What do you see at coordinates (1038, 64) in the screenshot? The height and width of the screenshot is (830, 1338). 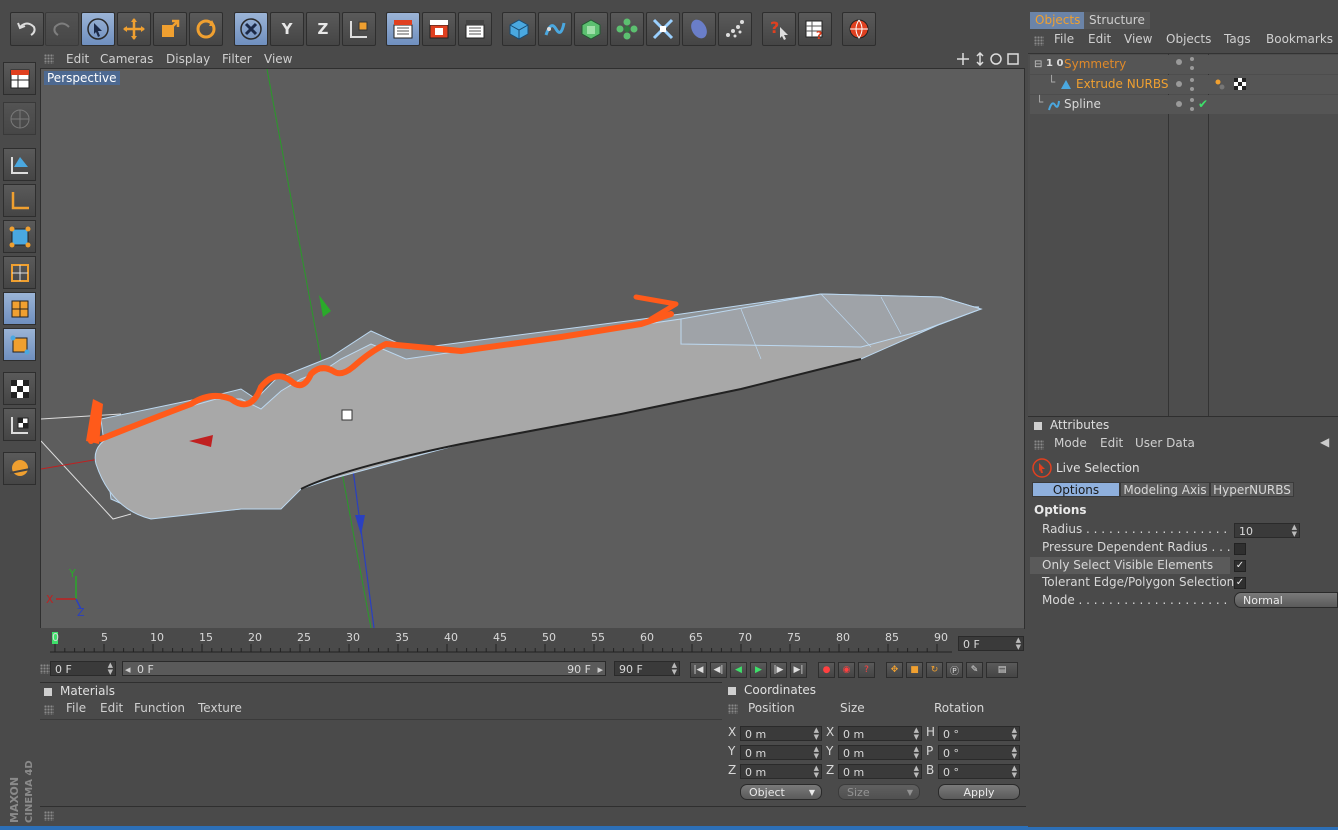 I see `expand-icon: ⊟` at bounding box center [1038, 64].